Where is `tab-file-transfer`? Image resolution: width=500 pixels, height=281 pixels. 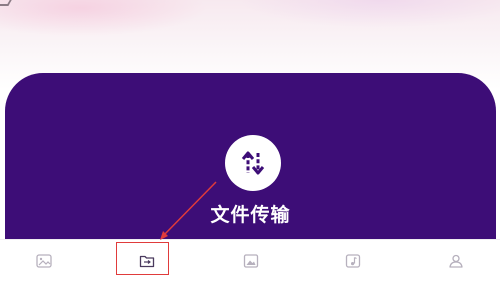 tab-file-transfer is located at coordinates (147, 260).